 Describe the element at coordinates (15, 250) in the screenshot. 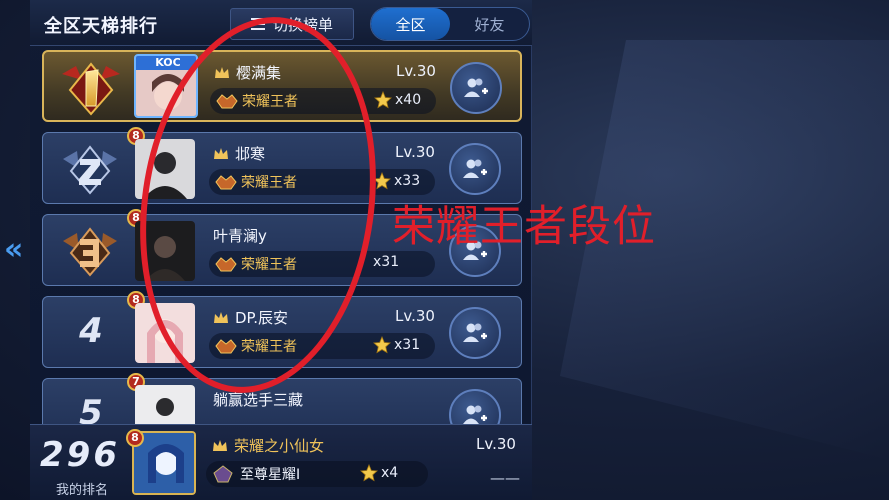

I see `back-arrow-icon: «` at that location.